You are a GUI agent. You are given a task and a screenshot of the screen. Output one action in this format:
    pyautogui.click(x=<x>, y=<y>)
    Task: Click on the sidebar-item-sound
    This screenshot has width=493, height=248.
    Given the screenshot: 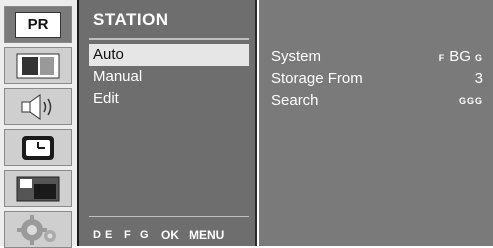 What is the action you would take?
    pyautogui.click(x=38, y=106)
    